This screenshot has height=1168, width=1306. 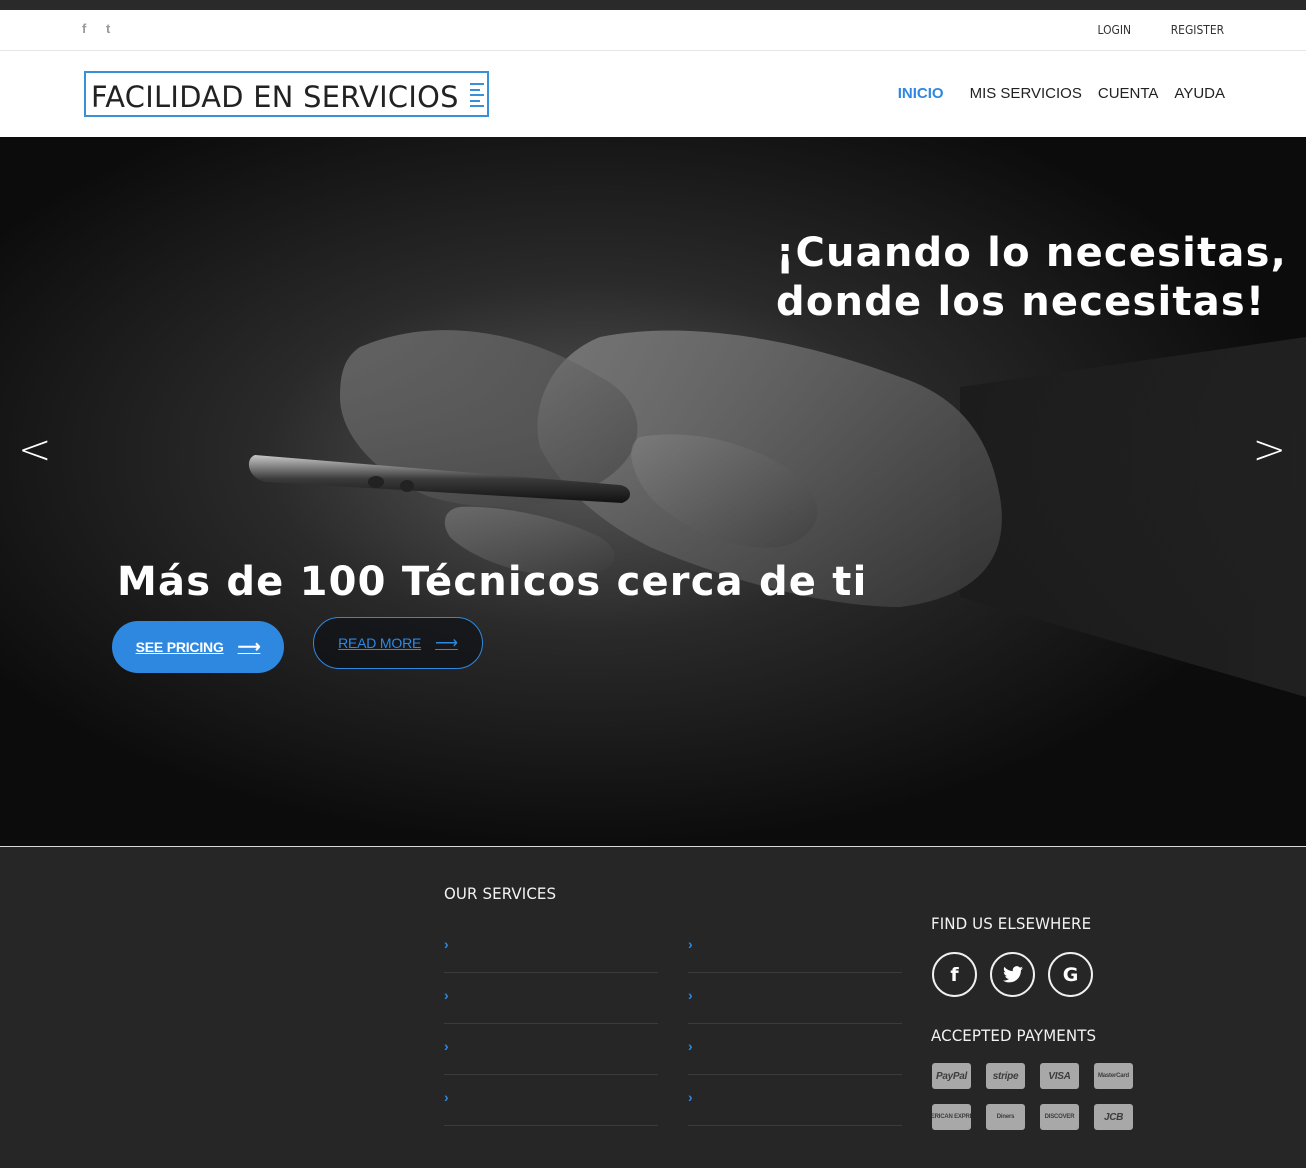 I want to click on menu-item-mis-servicios: MIS SERVICIOS, so click(x=1026, y=93).